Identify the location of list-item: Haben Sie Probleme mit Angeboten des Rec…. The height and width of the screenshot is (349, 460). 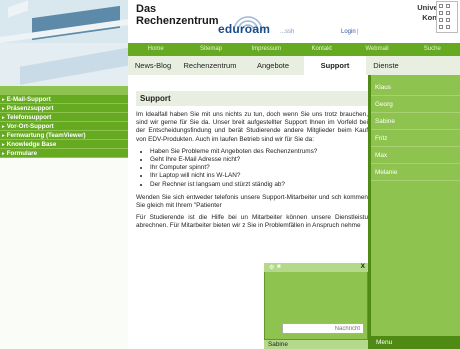
(259, 152).